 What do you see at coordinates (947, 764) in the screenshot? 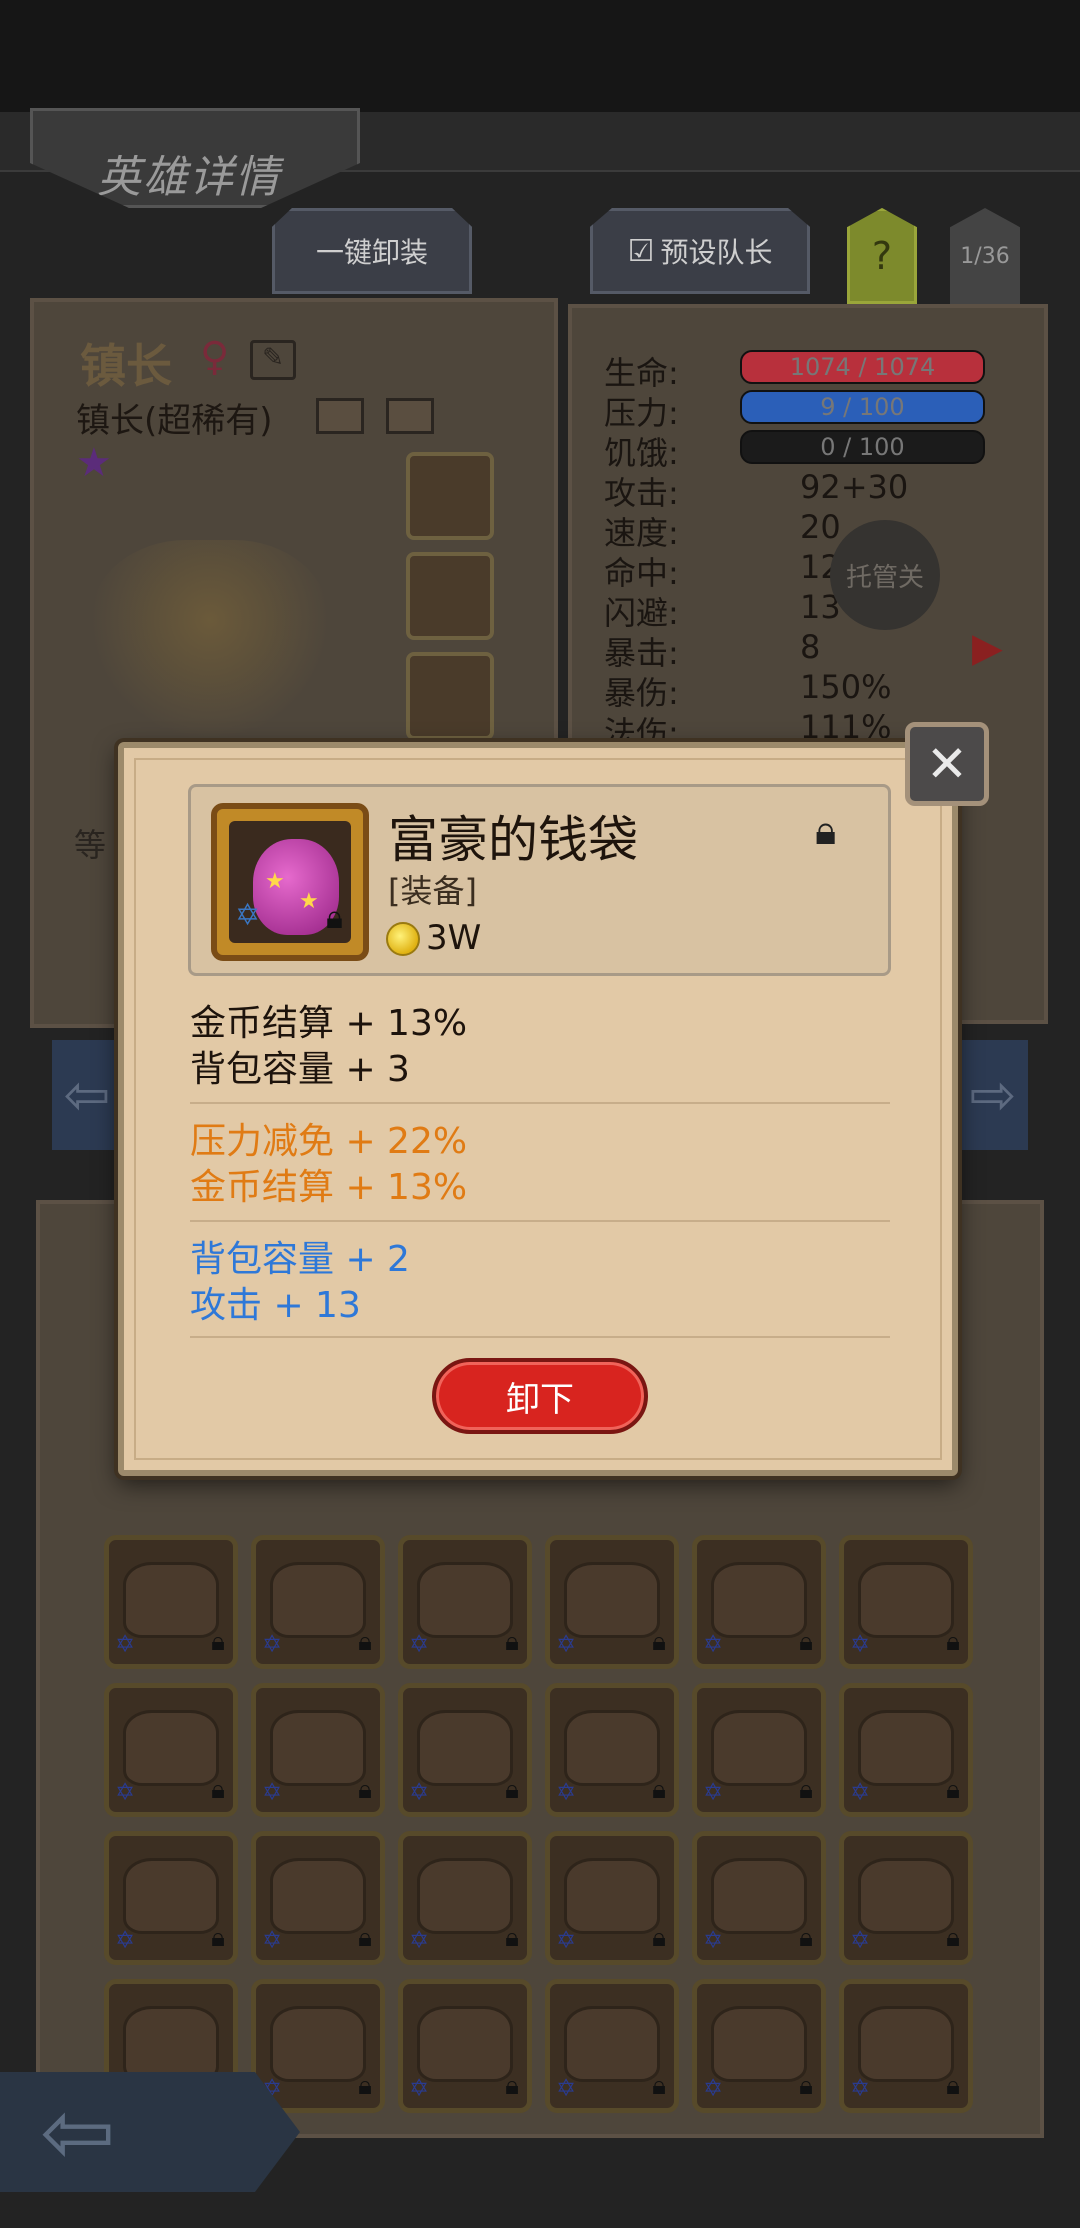
I see `close-button: ✕` at bounding box center [947, 764].